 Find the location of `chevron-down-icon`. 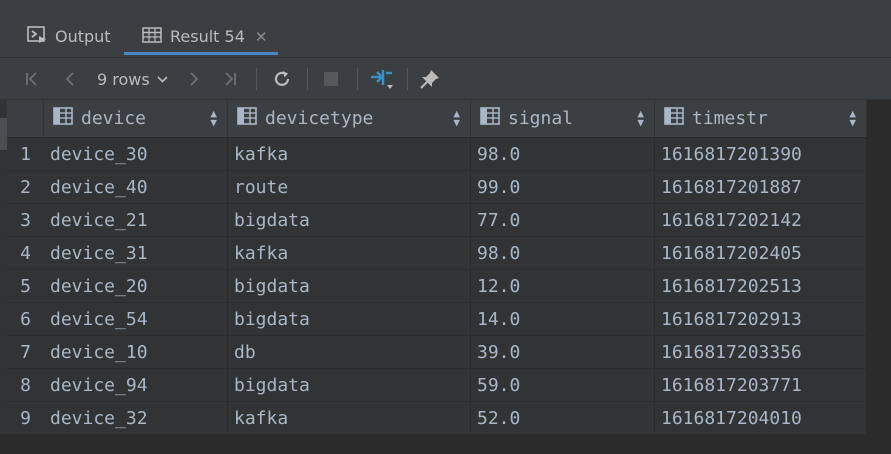

chevron-down-icon is located at coordinates (162, 79).